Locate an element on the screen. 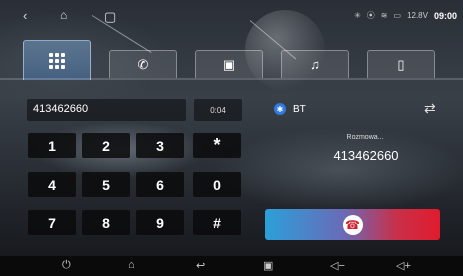 The width and height of the screenshot is (463, 276). call-history-icon: ✆ is located at coordinates (143, 64).